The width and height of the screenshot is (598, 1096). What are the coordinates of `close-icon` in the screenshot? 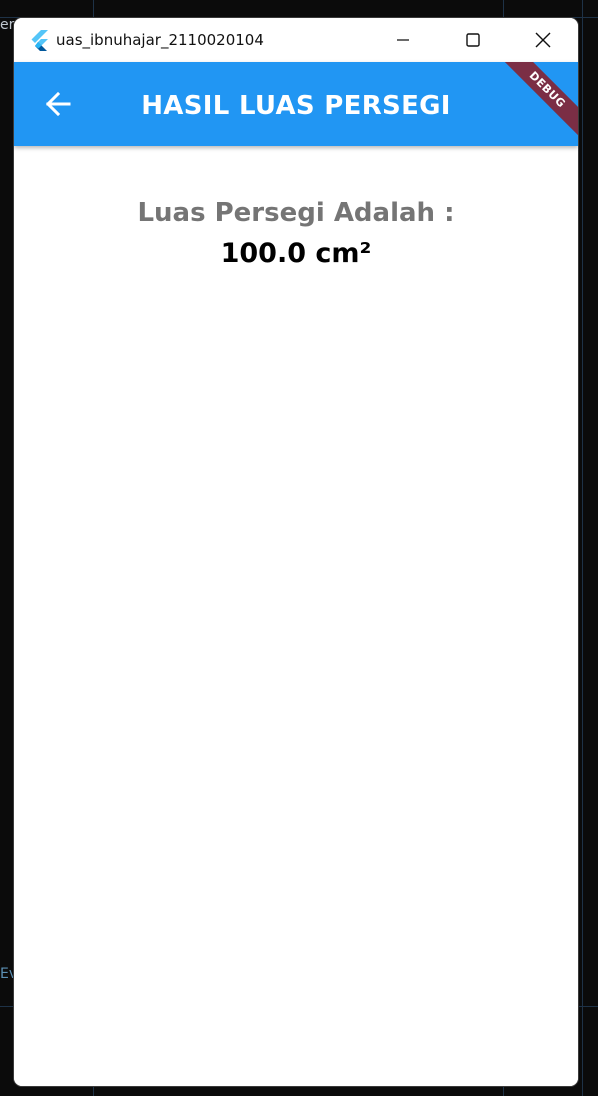 It's located at (543, 40).